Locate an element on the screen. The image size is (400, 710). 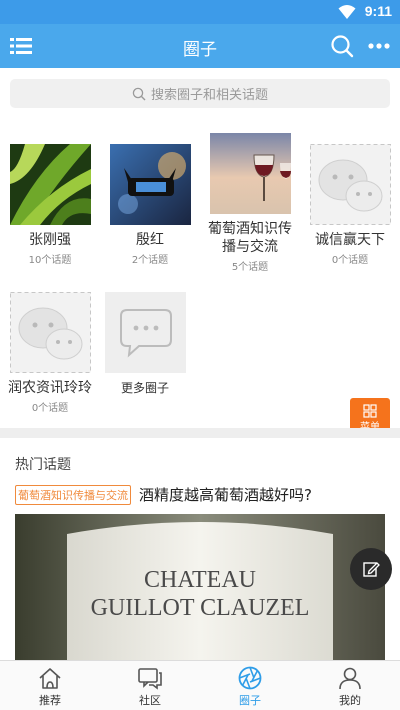
search-small-icon is located at coordinates (139, 93).